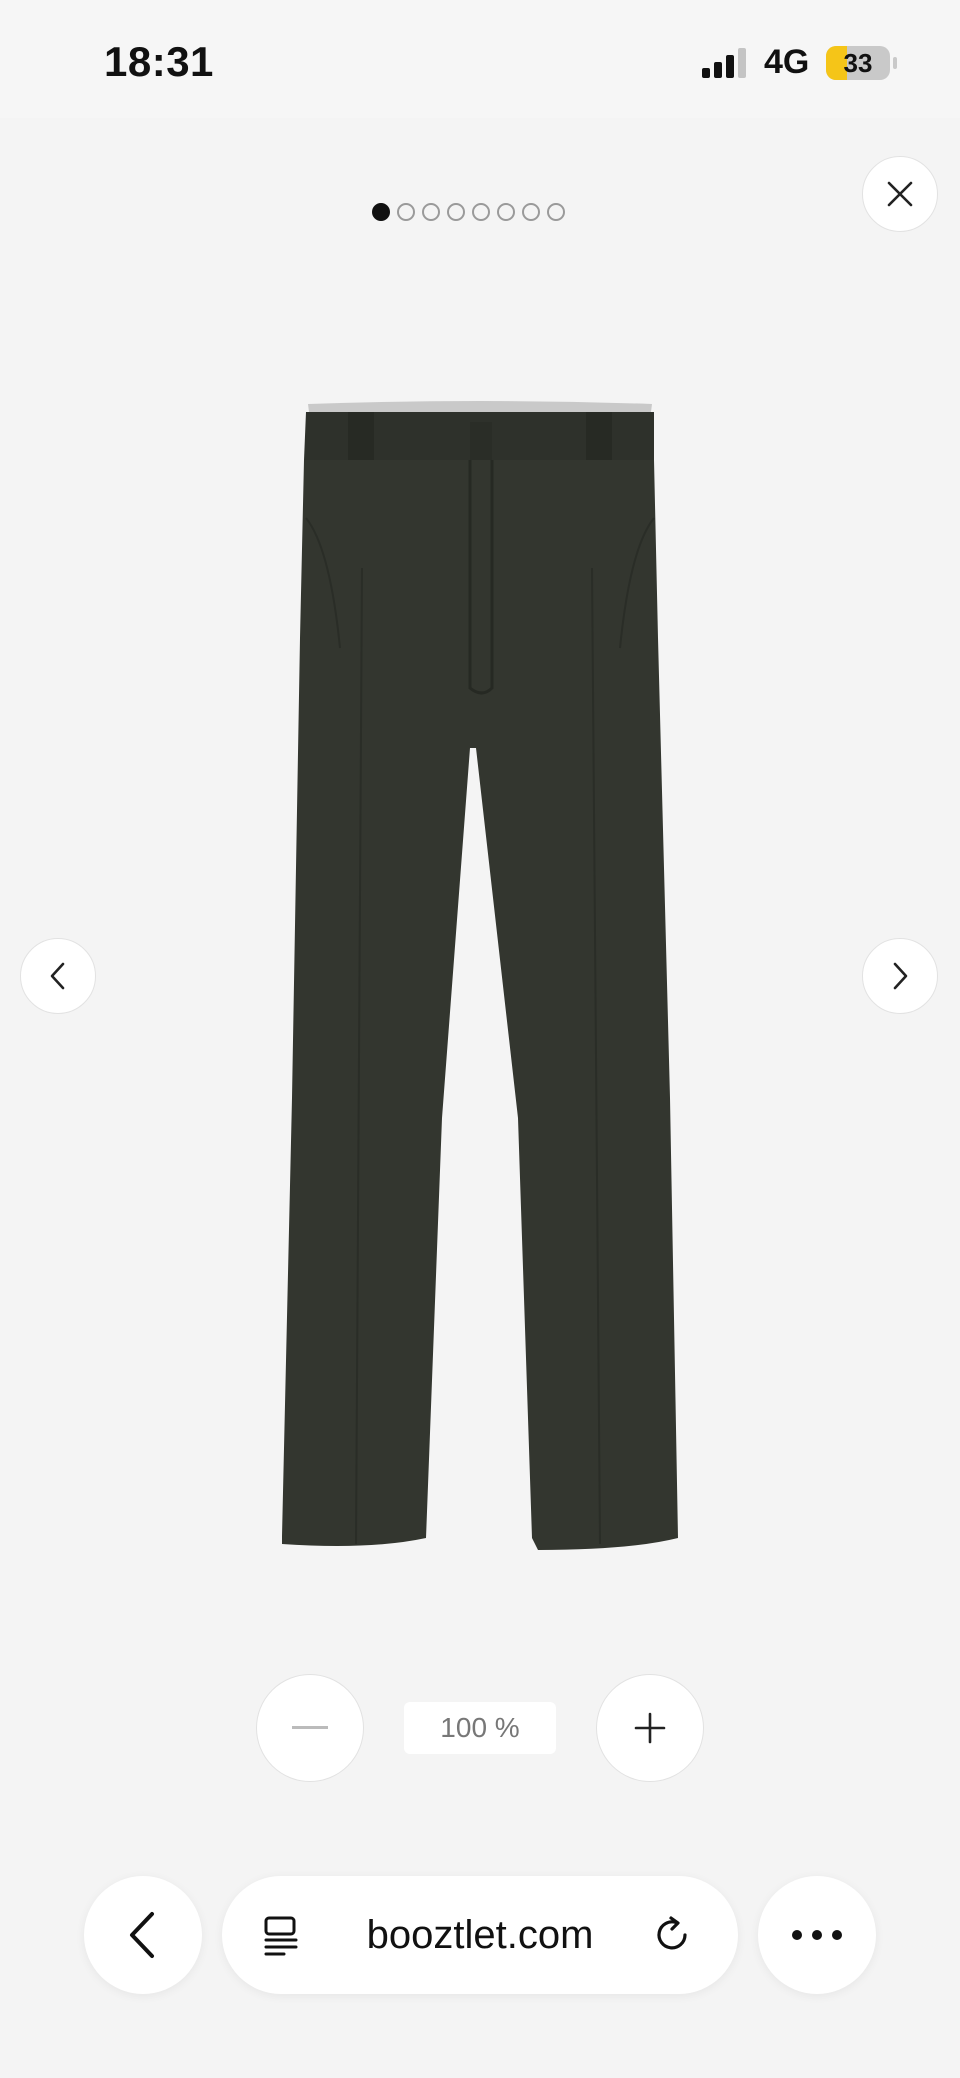 Image resolution: width=960 pixels, height=2078 pixels. I want to click on more-icon, so click(817, 1935).